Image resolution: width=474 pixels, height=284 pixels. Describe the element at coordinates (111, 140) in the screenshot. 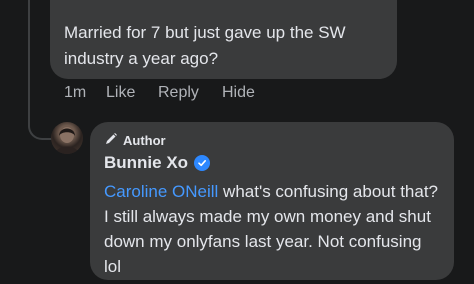

I see `pencil-icon` at that location.